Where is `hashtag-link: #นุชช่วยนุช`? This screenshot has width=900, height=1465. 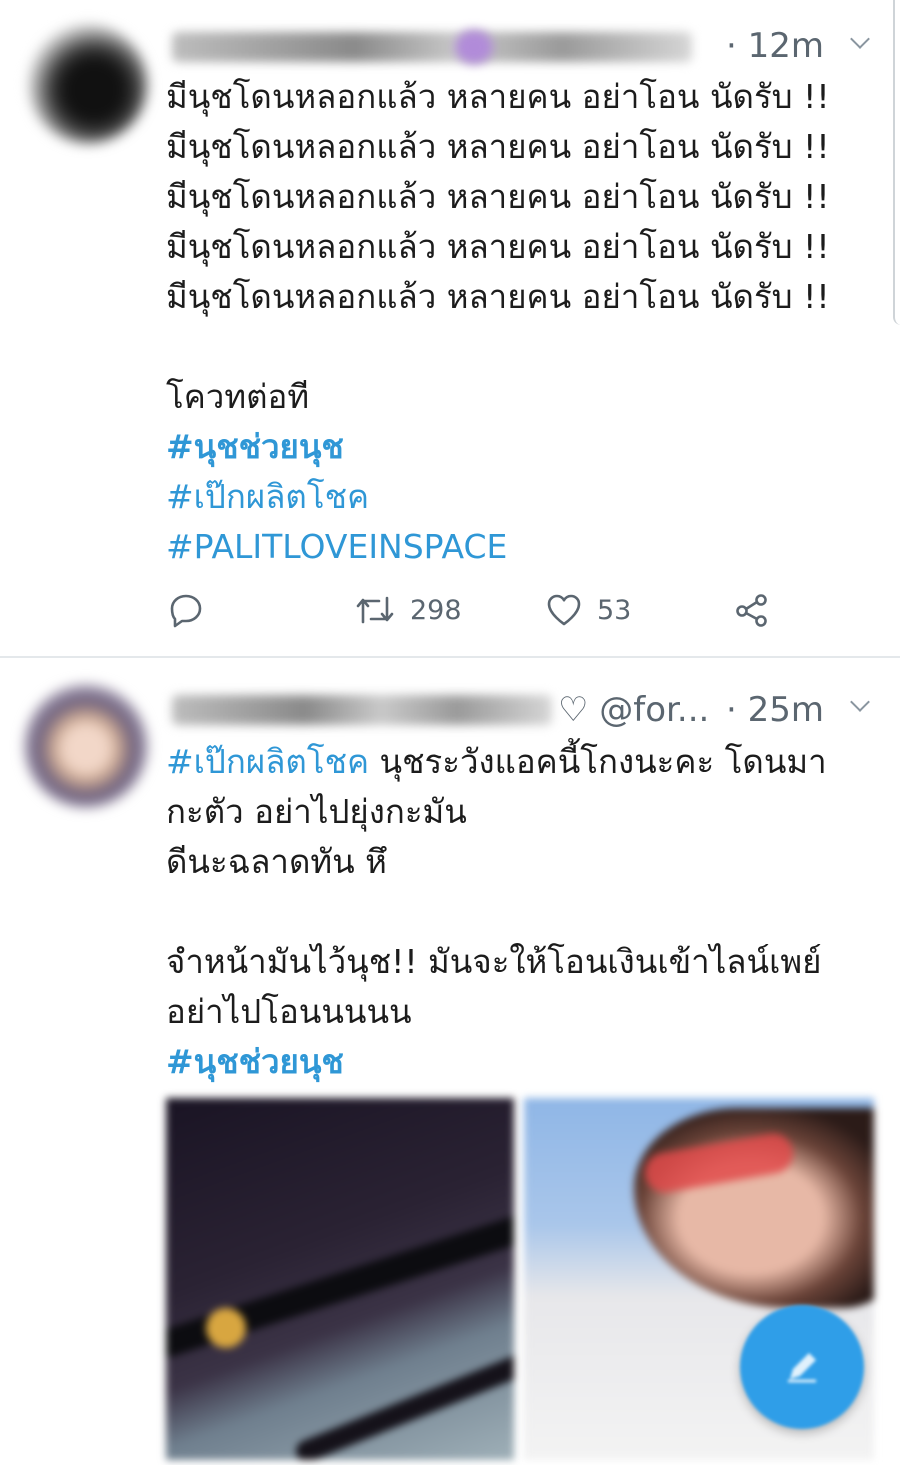 hashtag-link: #นุชช่วยนุช is located at coordinates (521, 1062).